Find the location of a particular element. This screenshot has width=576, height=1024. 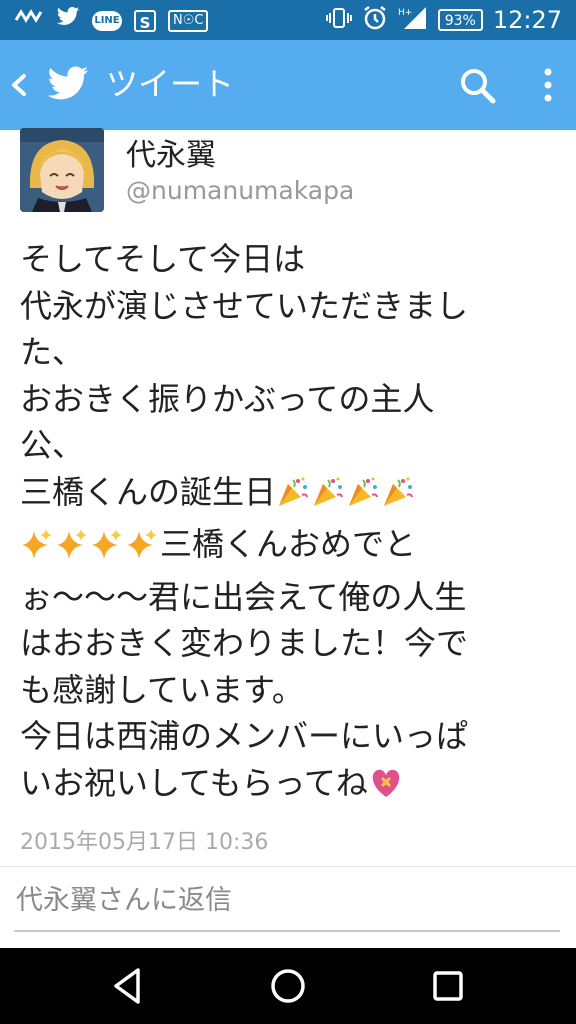

twitter-bird-icon is located at coordinates (68, 20).